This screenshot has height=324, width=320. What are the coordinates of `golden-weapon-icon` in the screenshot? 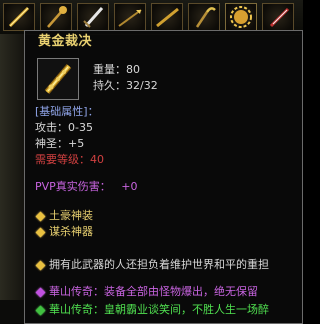 It's located at (58, 79).